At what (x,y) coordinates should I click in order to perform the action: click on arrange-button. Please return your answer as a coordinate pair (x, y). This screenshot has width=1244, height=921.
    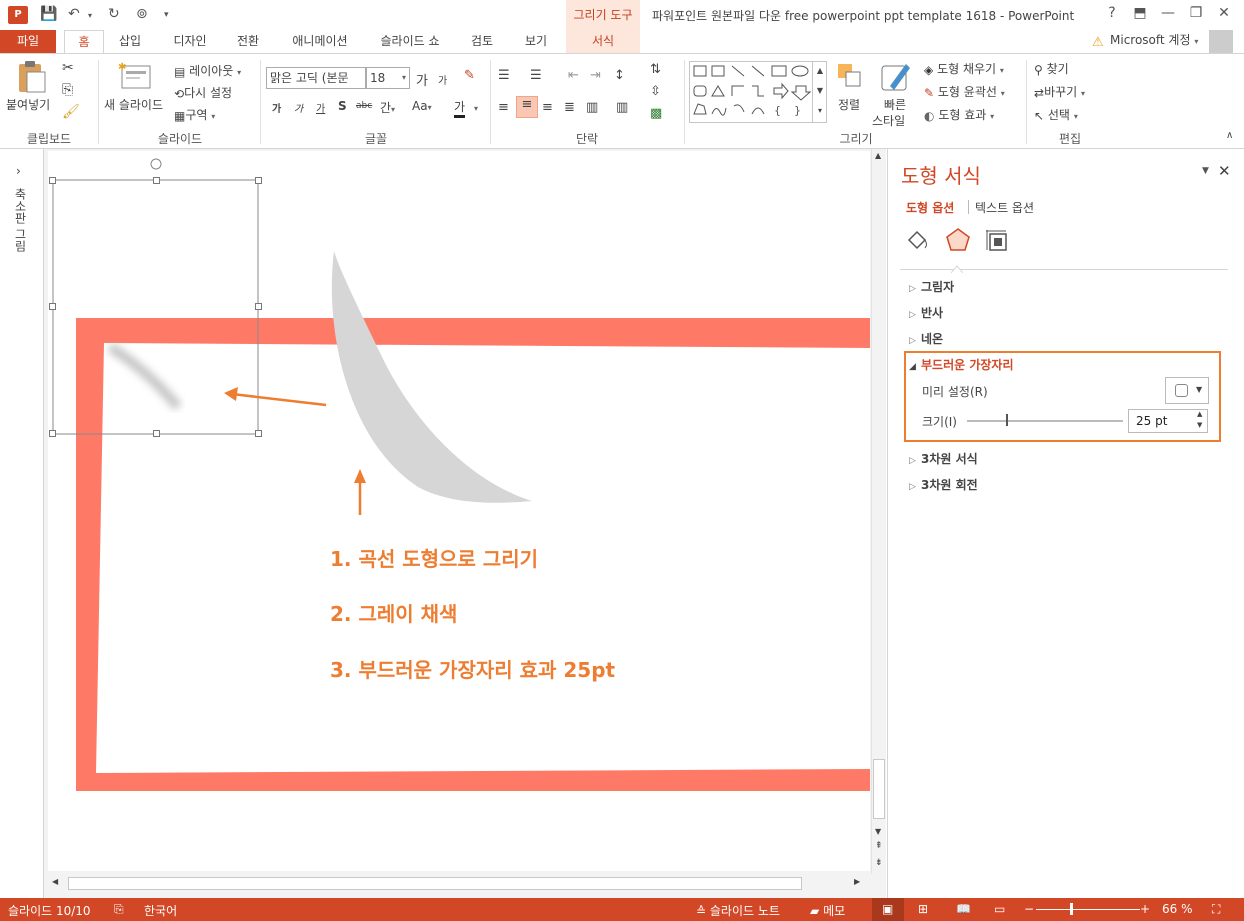
    Looking at the image, I should click on (850, 78).